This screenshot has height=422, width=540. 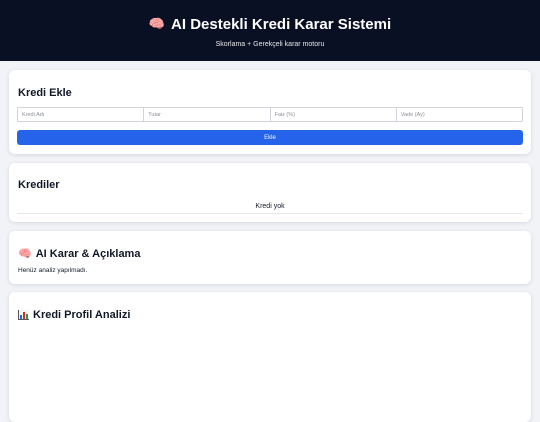 I want to click on krediler-empty-text: Kredi yok, so click(x=270, y=206).